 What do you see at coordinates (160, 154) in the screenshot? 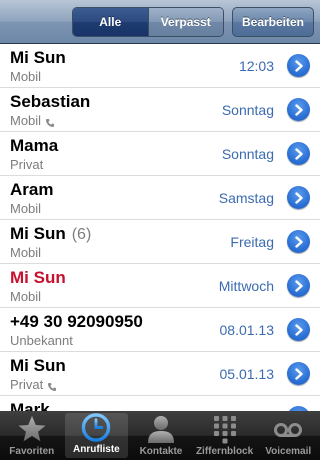
I see `call-row: Mama Privat Sonntag` at bounding box center [160, 154].